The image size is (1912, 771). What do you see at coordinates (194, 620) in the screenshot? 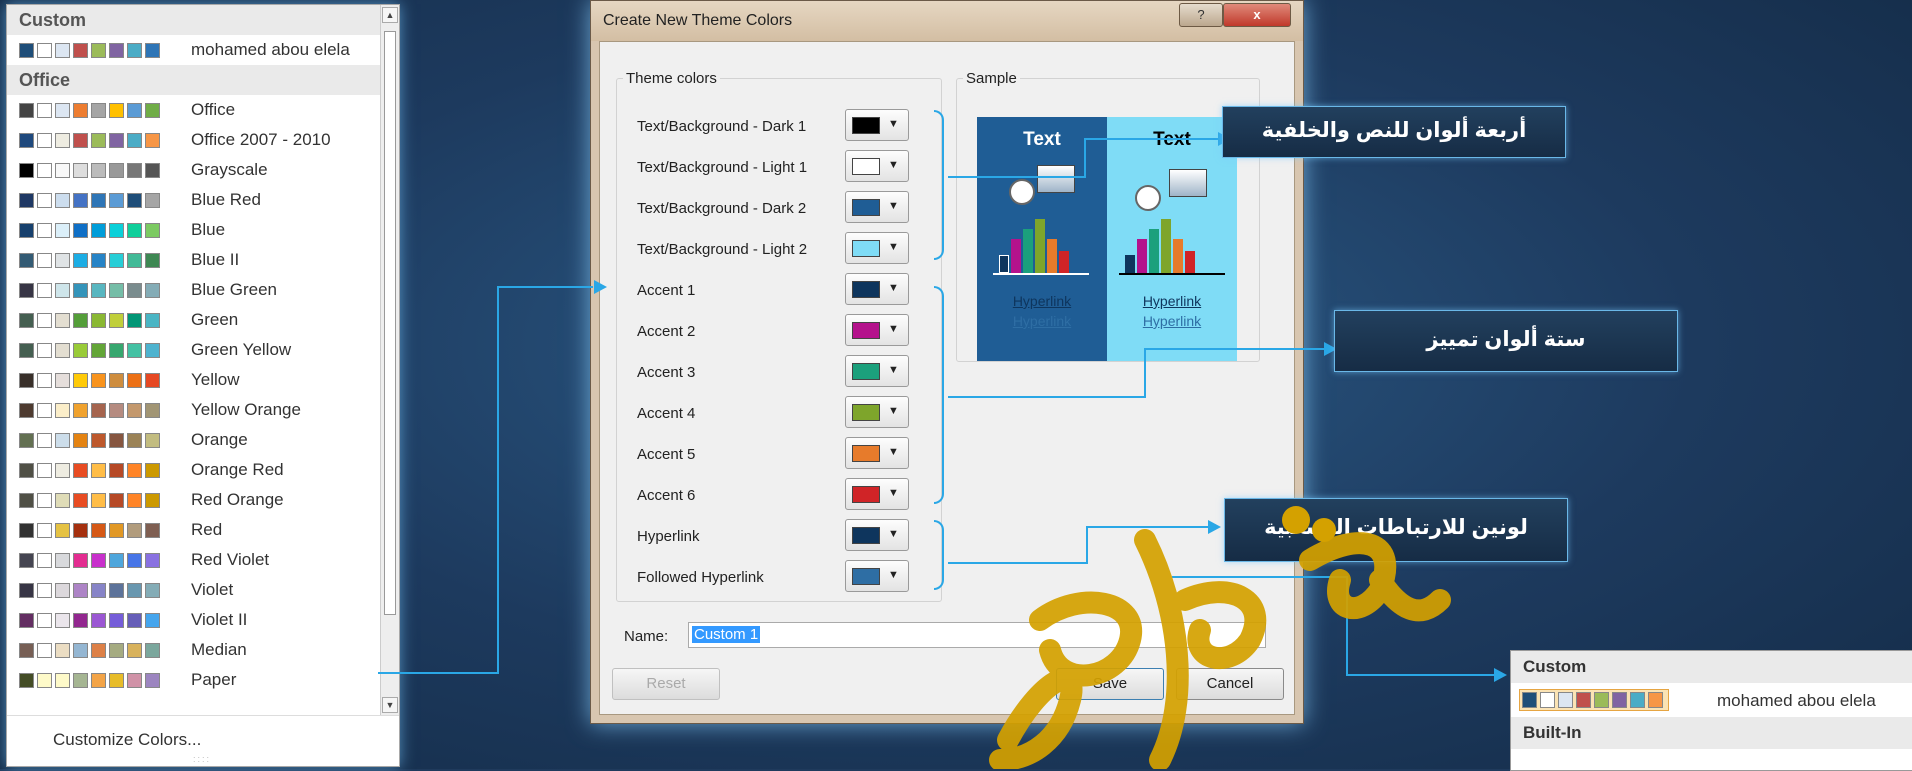
I see `theme-item: Violet II` at bounding box center [194, 620].